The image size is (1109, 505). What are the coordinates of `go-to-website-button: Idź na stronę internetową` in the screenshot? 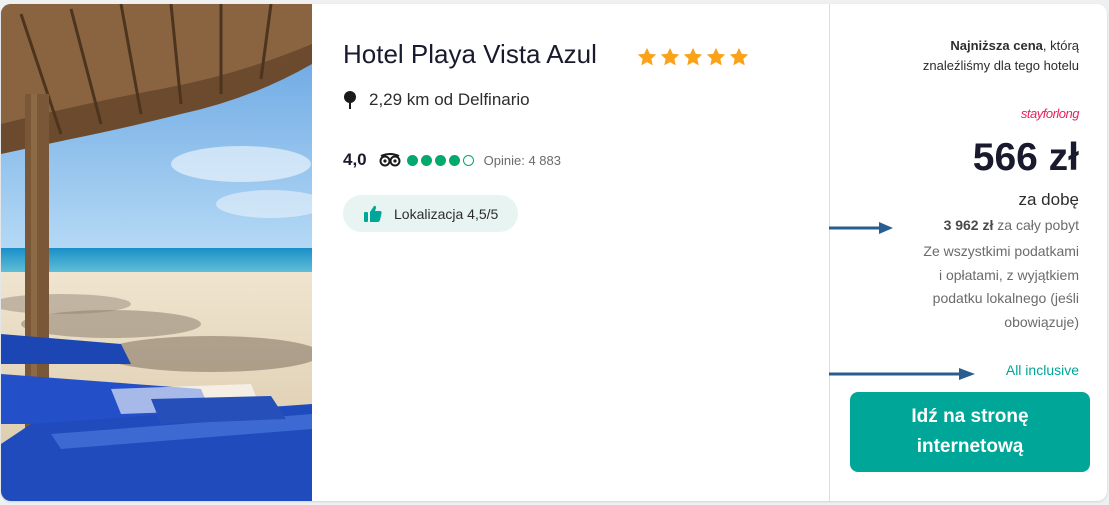 It's located at (970, 432).